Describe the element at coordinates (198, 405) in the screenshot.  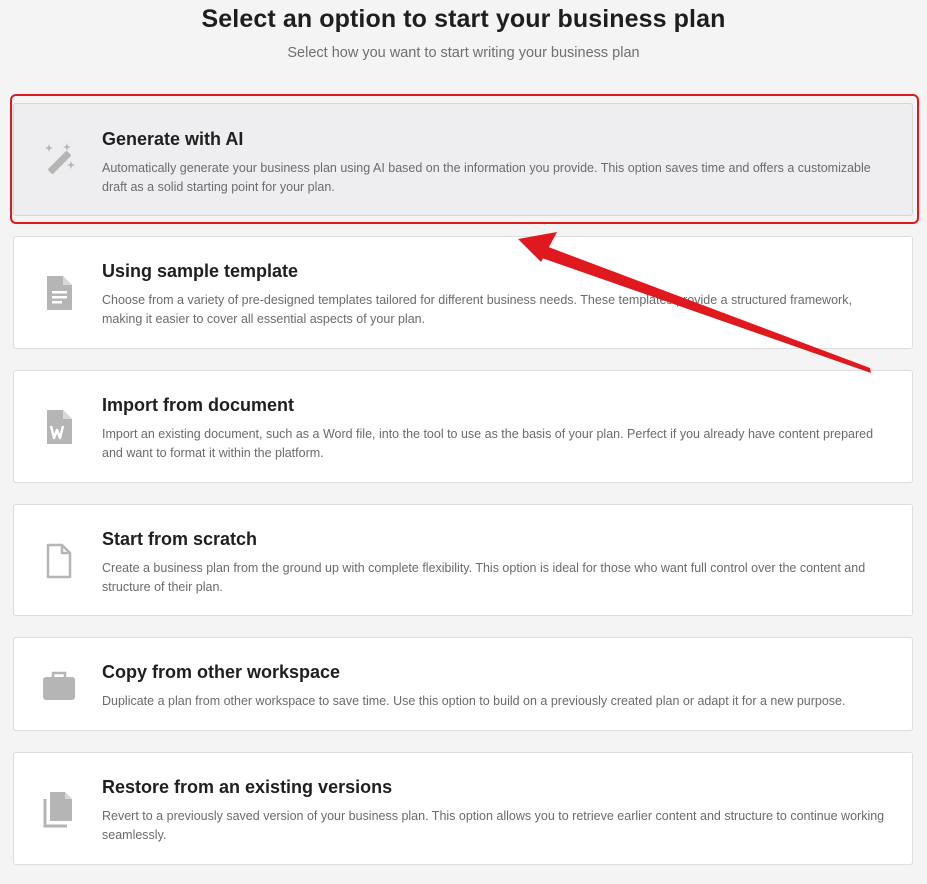
I see `option-title: Import from document` at that location.